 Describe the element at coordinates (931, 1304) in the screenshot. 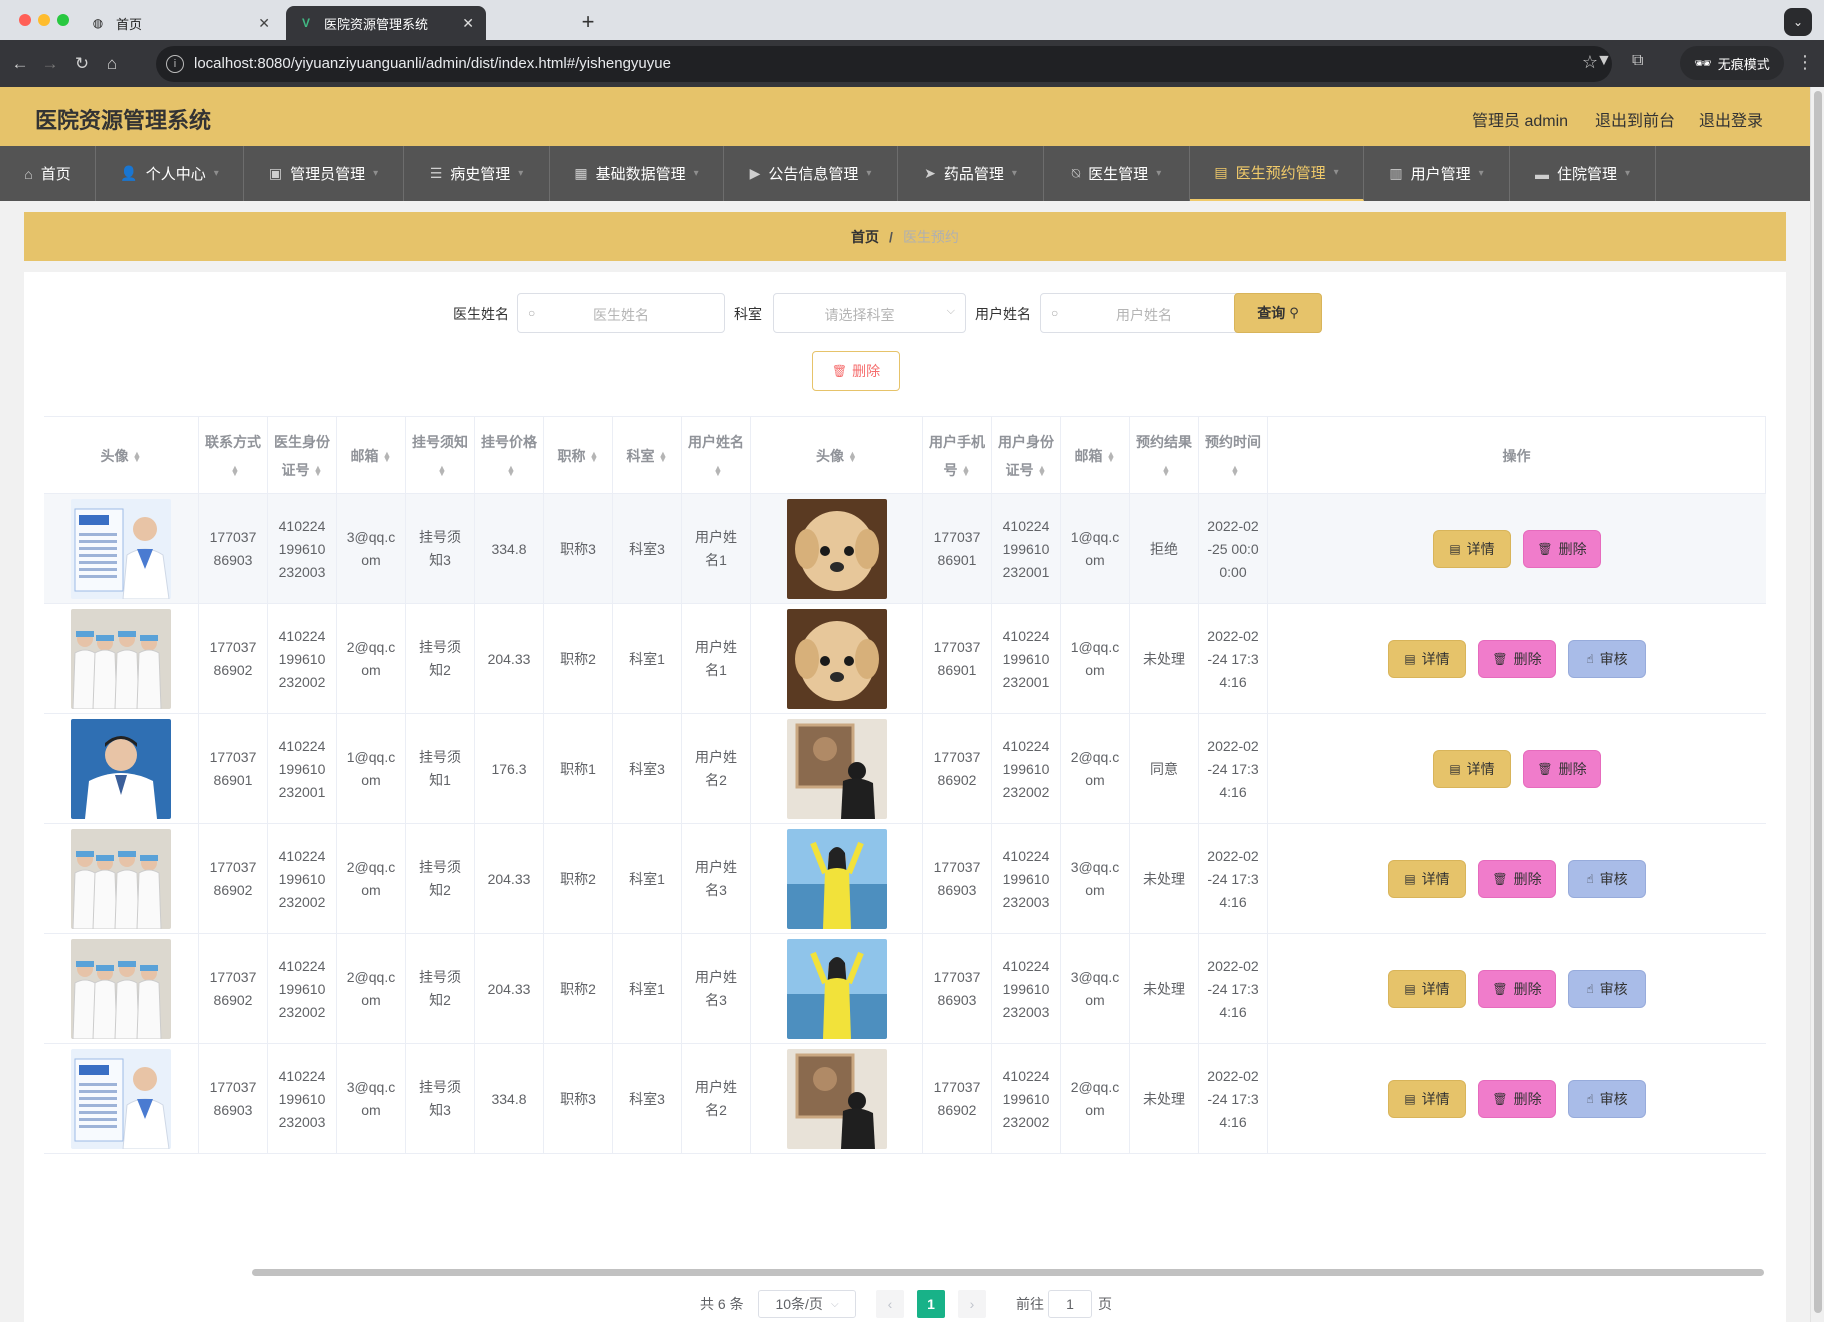

I see `page-number-current: 1` at that location.